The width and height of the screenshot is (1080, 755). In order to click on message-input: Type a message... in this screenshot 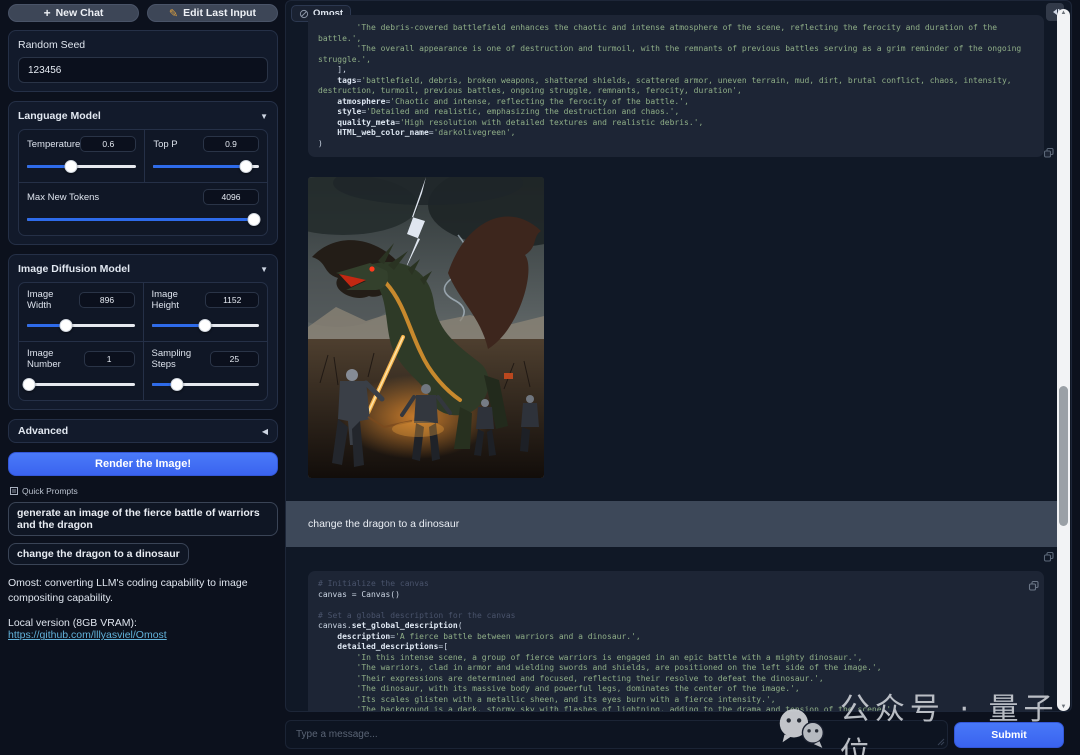, I will do `click(616, 734)`.